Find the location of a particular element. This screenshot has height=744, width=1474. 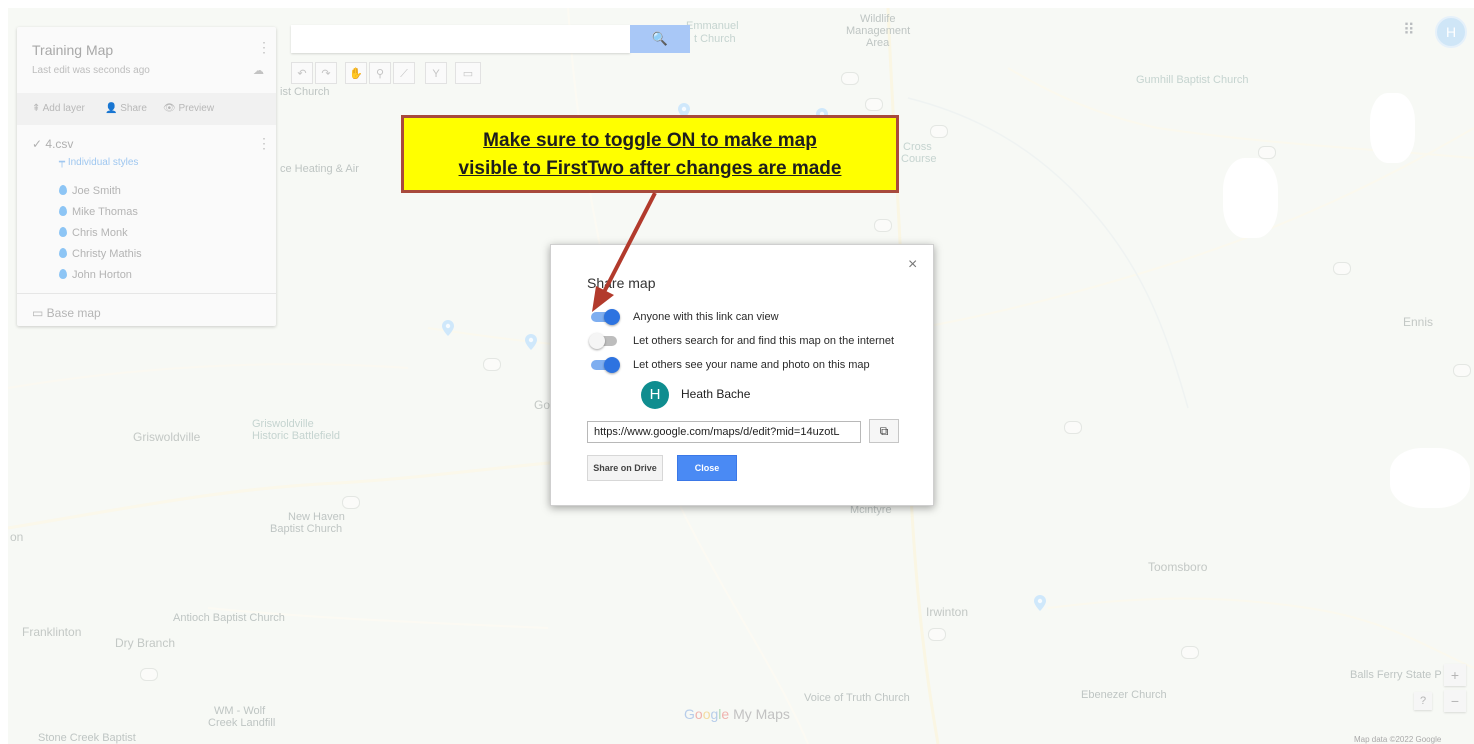

list-item: Chris Monk is located at coordinates (93, 233).